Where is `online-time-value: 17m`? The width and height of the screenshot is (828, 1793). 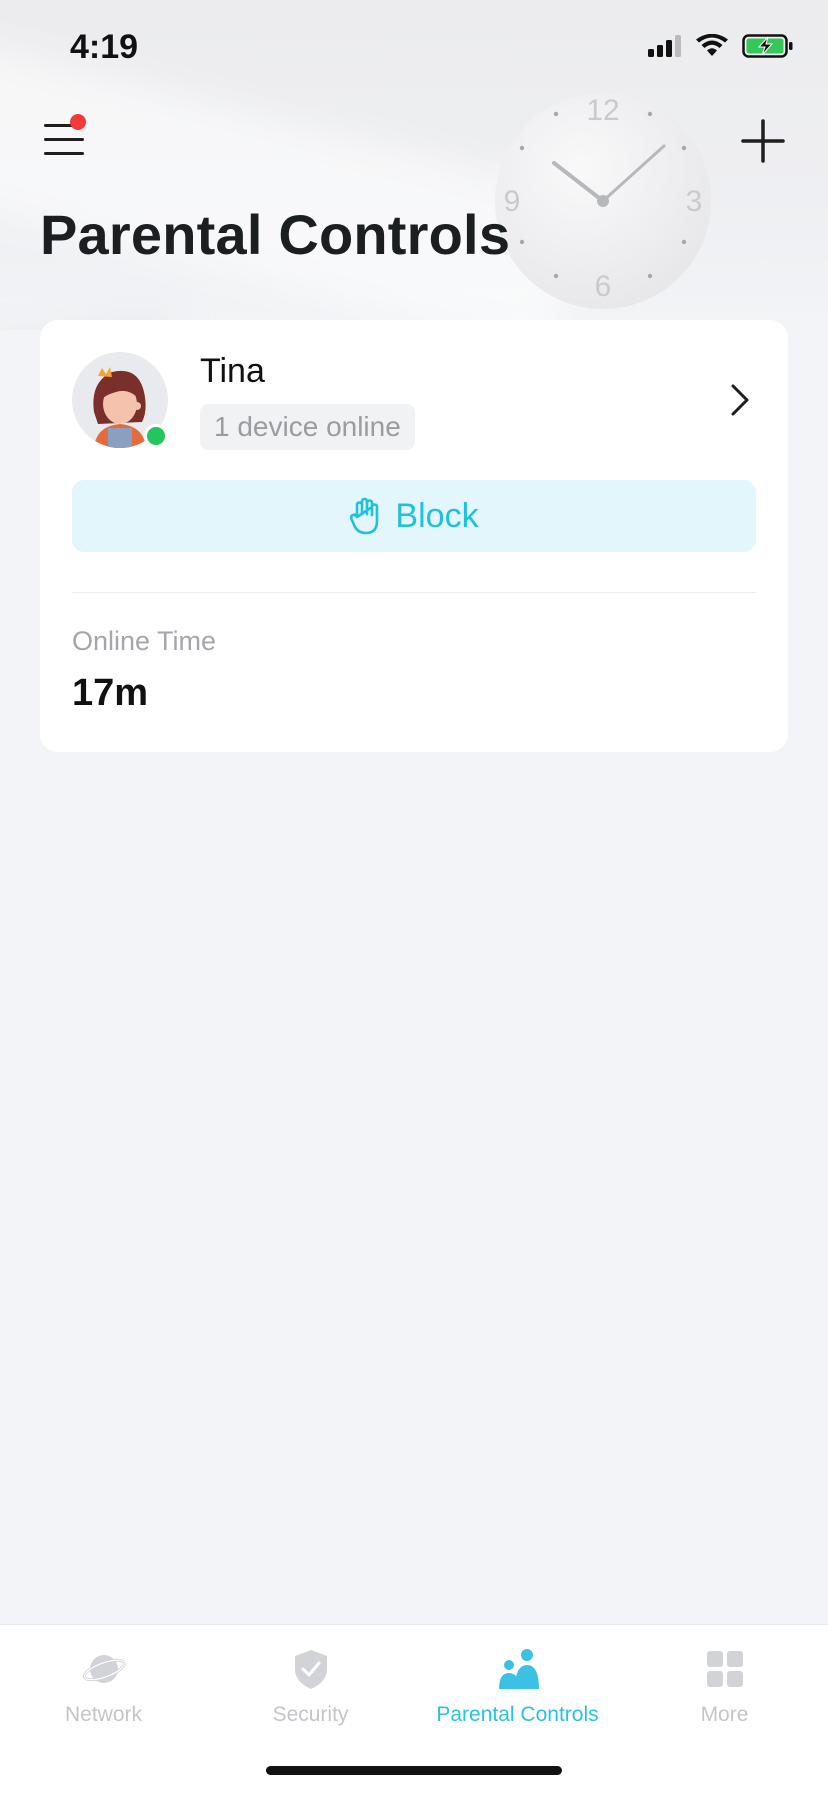
online-time-value: 17m is located at coordinates (110, 693).